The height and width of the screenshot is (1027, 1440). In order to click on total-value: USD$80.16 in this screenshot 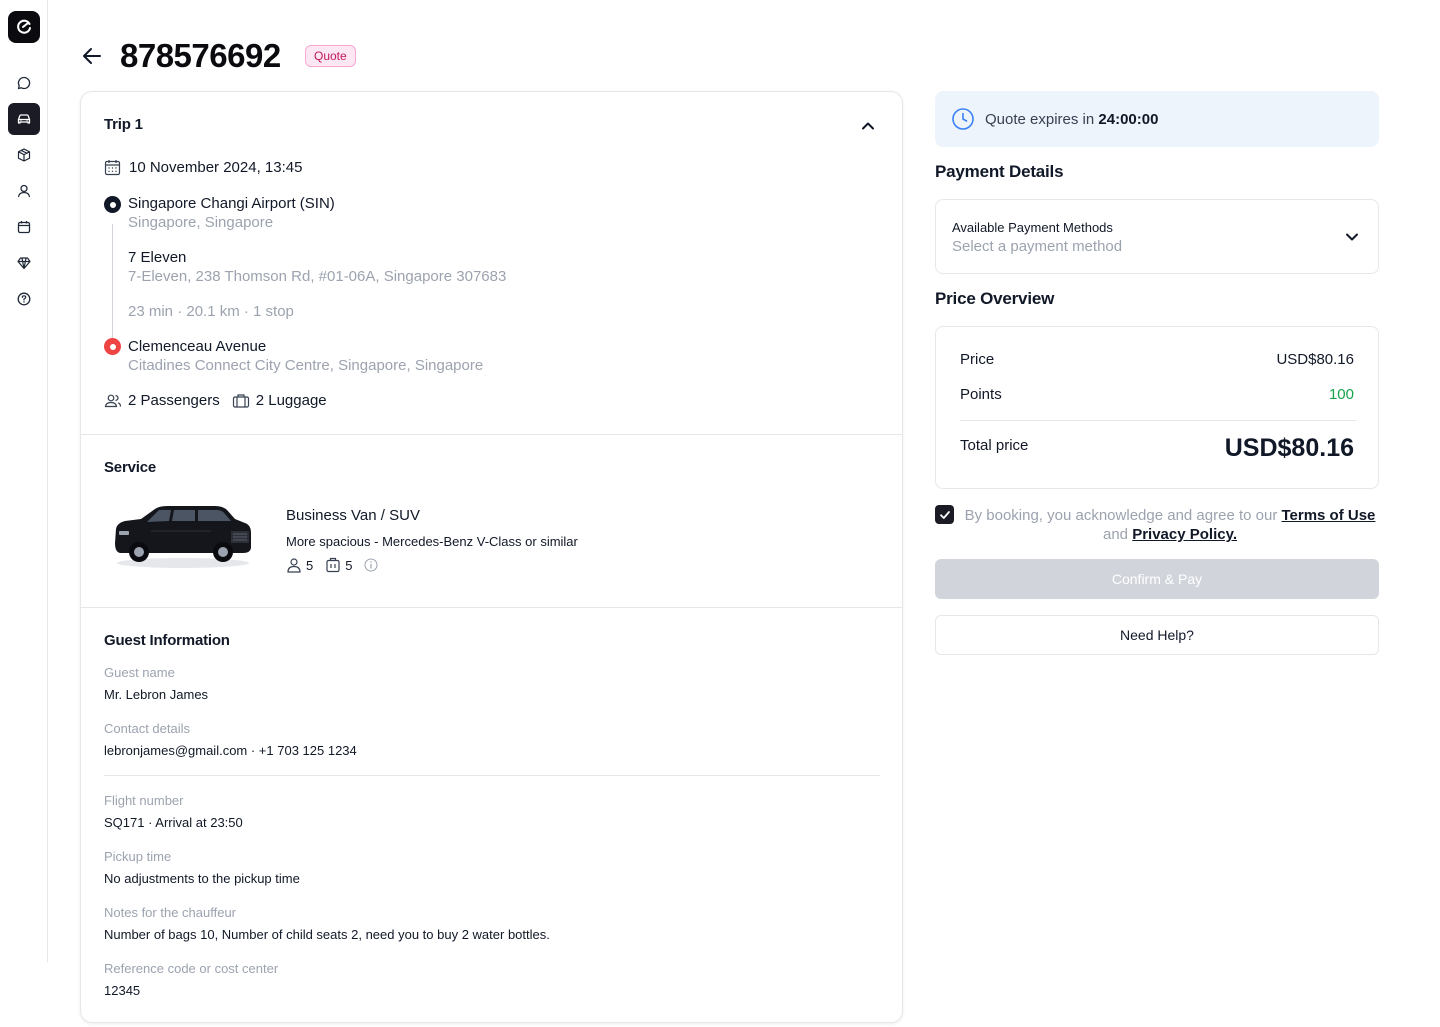, I will do `click(1289, 448)`.